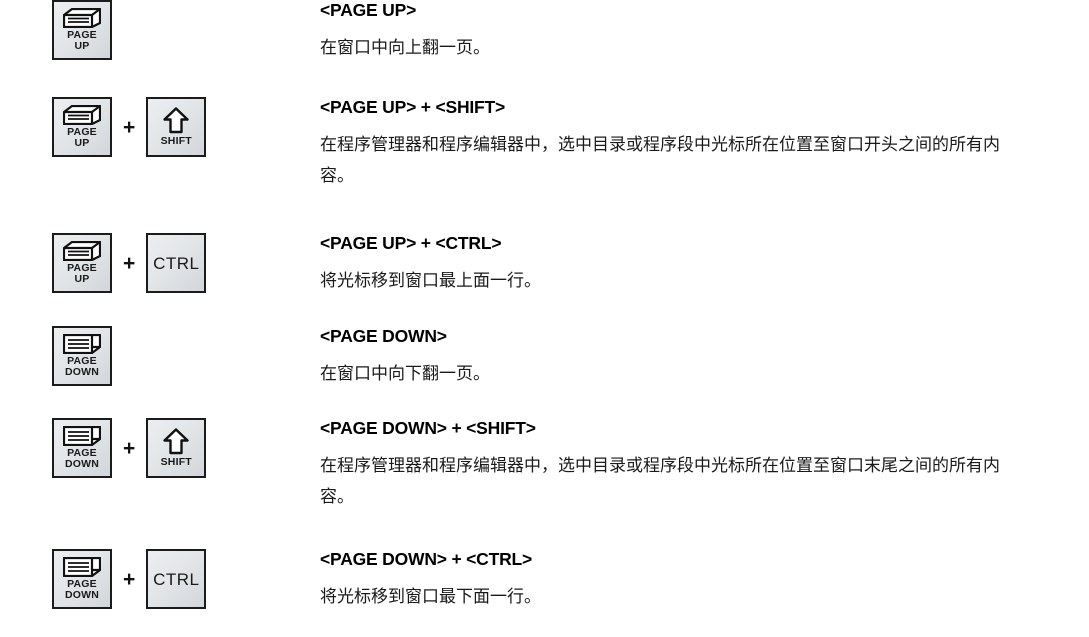  What do you see at coordinates (368, 10) in the screenshot?
I see `shortcut-title: <PAGE UP>` at bounding box center [368, 10].